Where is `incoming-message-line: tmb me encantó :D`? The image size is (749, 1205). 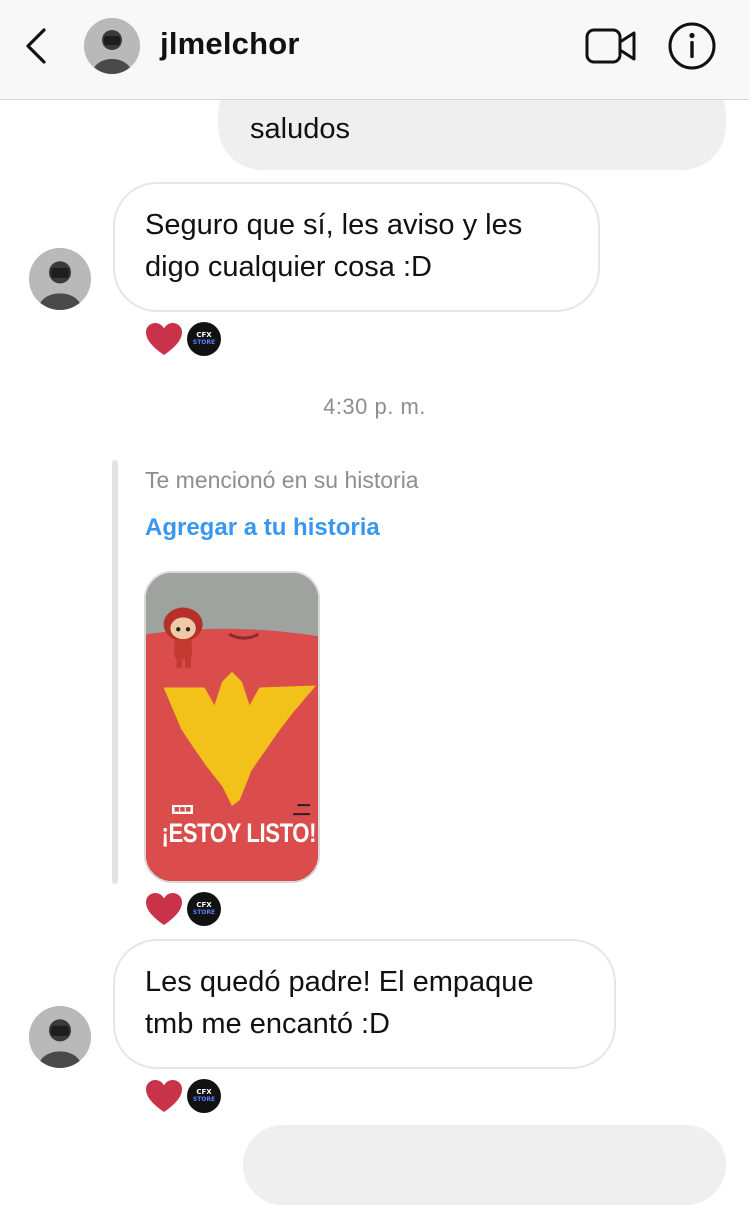 incoming-message-line: tmb me encantó :D is located at coordinates (267, 1024).